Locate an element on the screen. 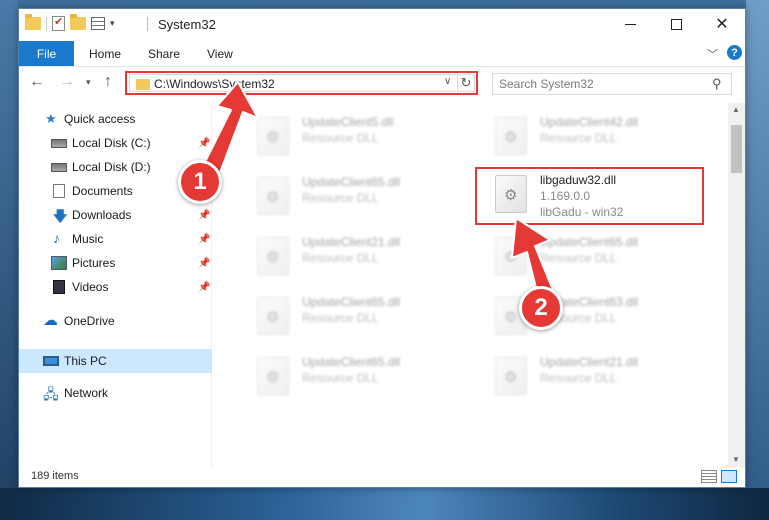 The width and height of the screenshot is (769, 520). sidebar-item-label: Pictures is located at coordinates (94, 263).